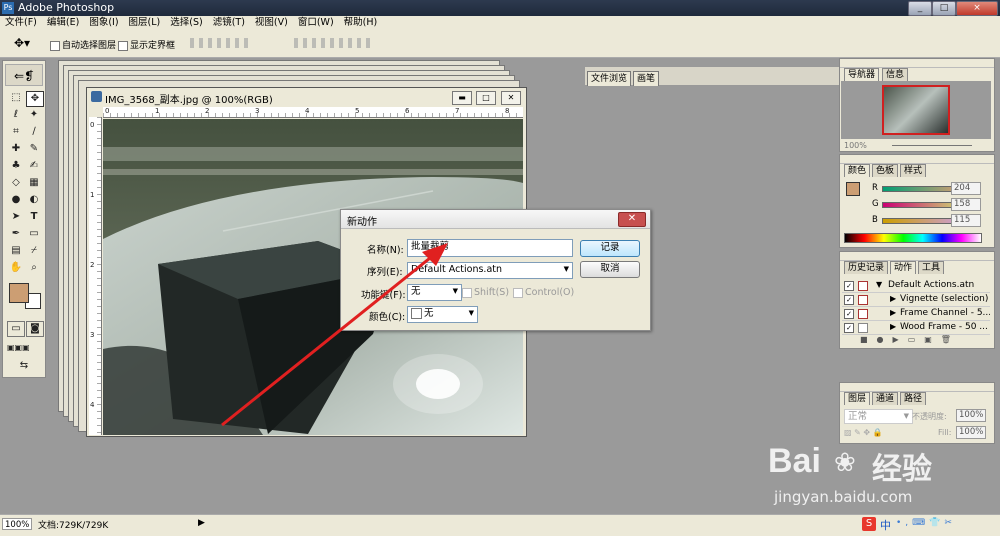 The height and width of the screenshot is (536, 1000). What do you see at coordinates (500, 525) in the screenshot?
I see `status-bar: 100% 文档:729K/729K ▶ S 中 •,⌨👕✂` at bounding box center [500, 525].